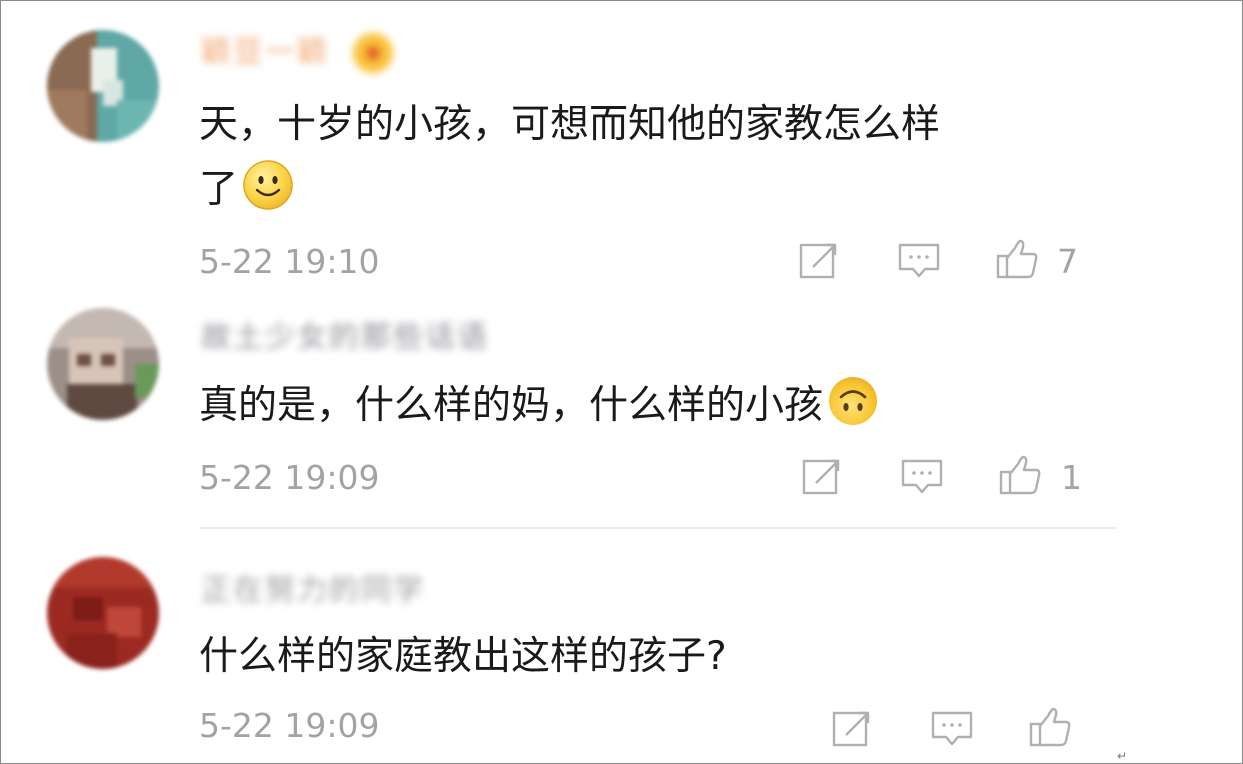 The height and width of the screenshot is (764, 1243). I want to click on comment-text: 真的是，什么样的妈，什么样的小孩, so click(539, 405).